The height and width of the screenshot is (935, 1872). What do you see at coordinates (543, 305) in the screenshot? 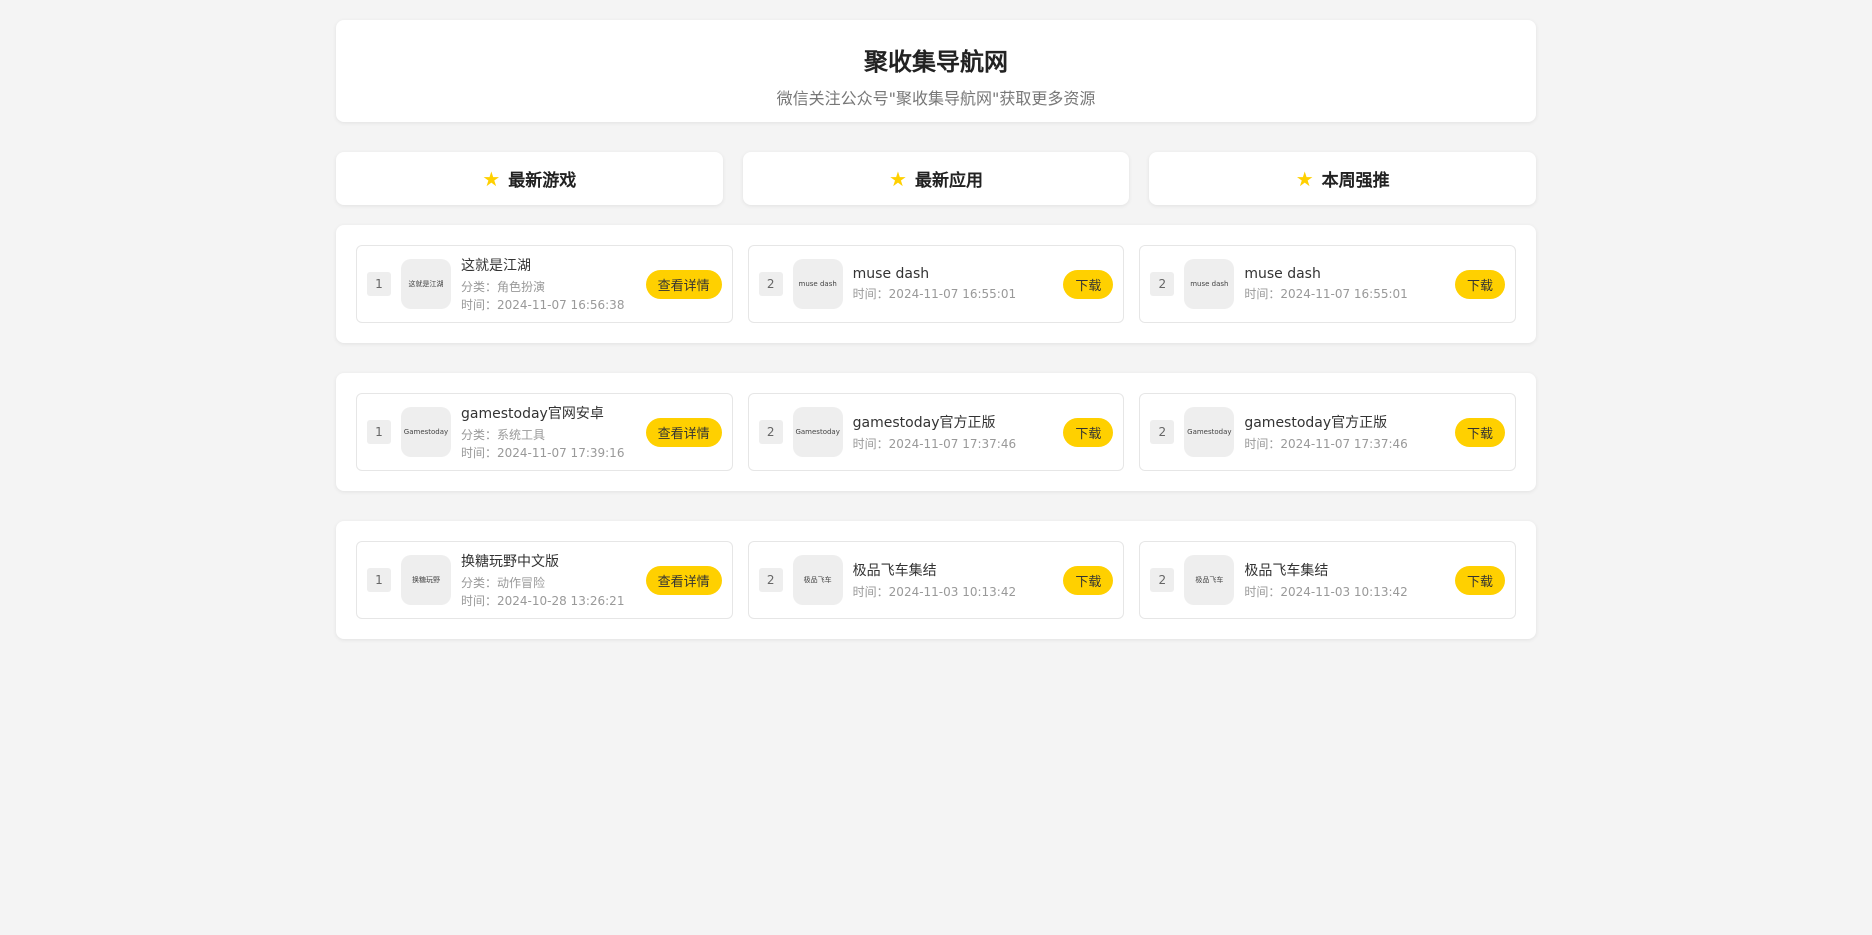
I see `item-time: 时间：2024-11-07 16:56:38` at bounding box center [543, 305].